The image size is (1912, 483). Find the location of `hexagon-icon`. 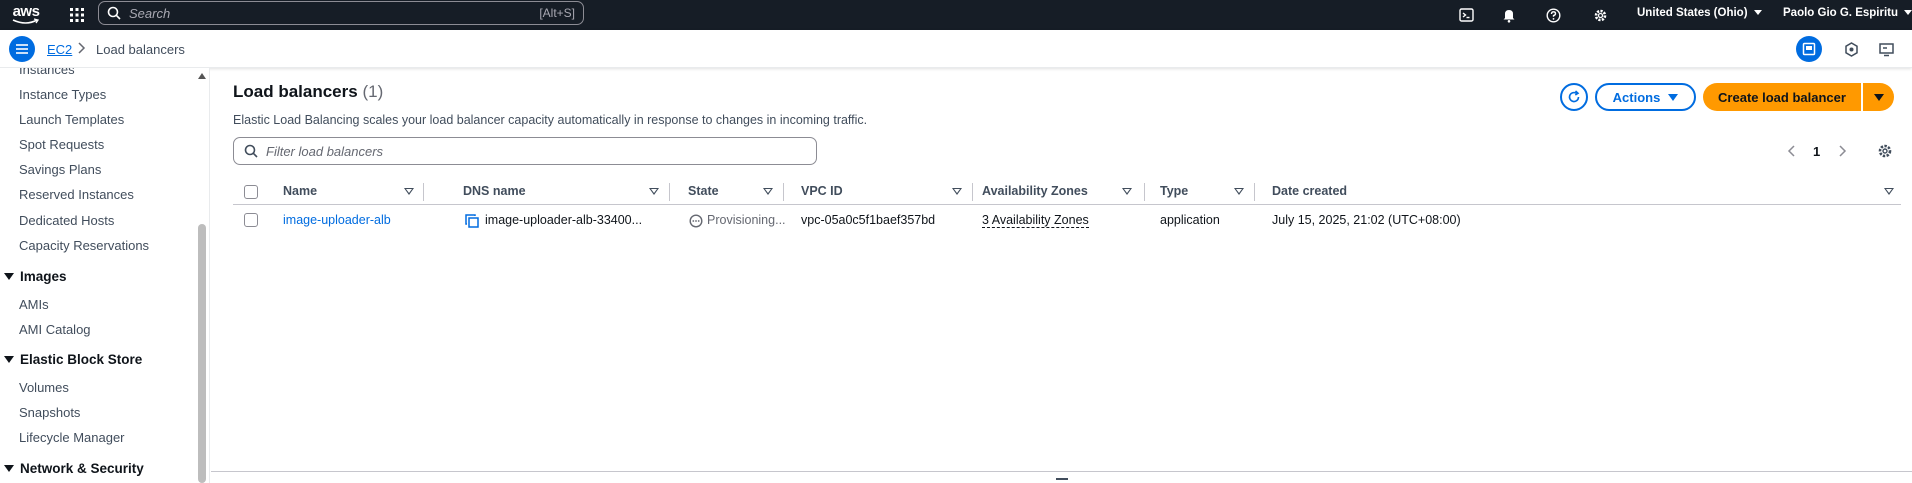

hexagon-icon is located at coordinates (1851, 49).